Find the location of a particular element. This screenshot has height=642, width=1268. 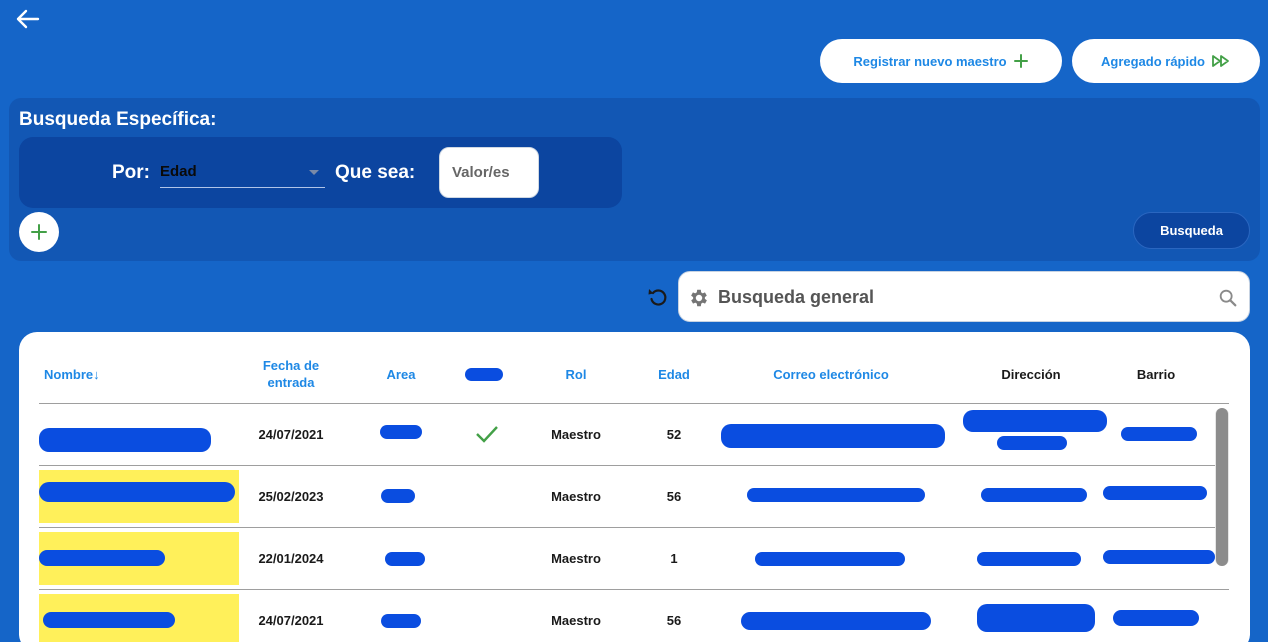

refresh-icon is located at coordinates (658, 297).